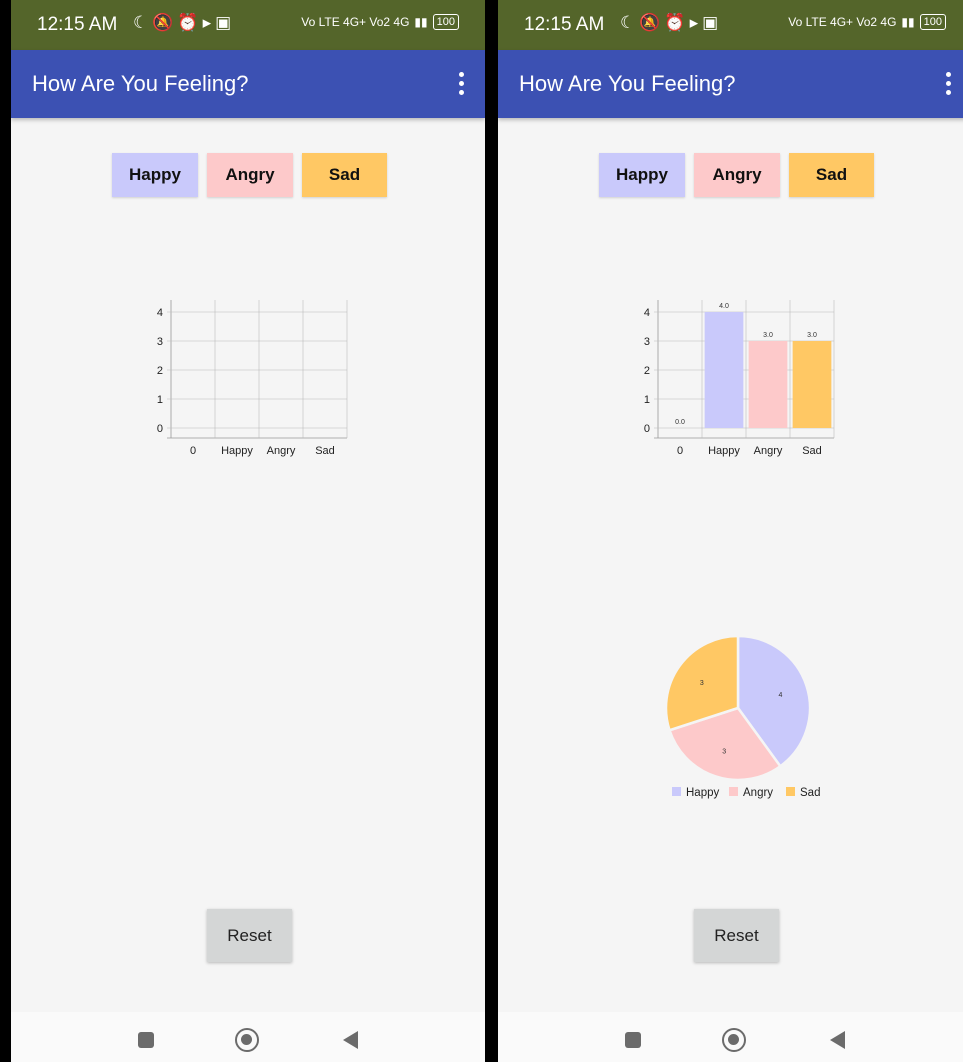 The width and height of the screenshot is (963, 1062). Describe the element at coordinates (742, 716) in the screenshot. I see `pie-chart: 4 3 3 Happy Angry Sad` at that location.